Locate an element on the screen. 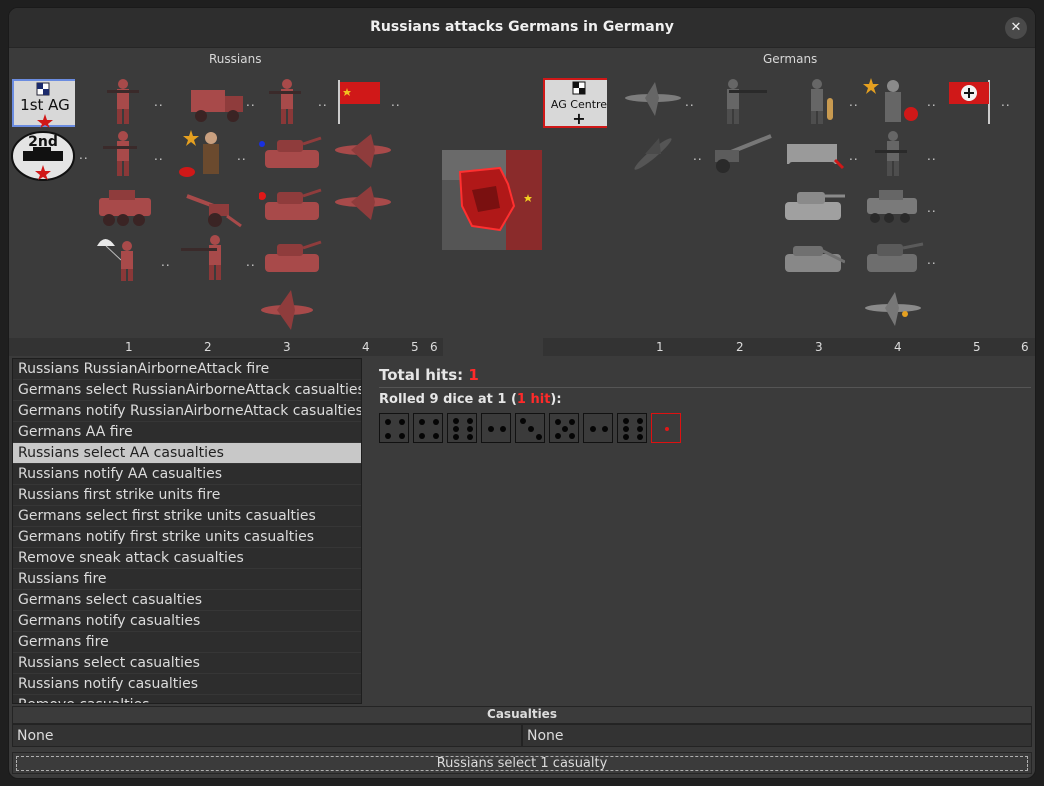  list-item: Germans fire is located at coordinates (187, 642).